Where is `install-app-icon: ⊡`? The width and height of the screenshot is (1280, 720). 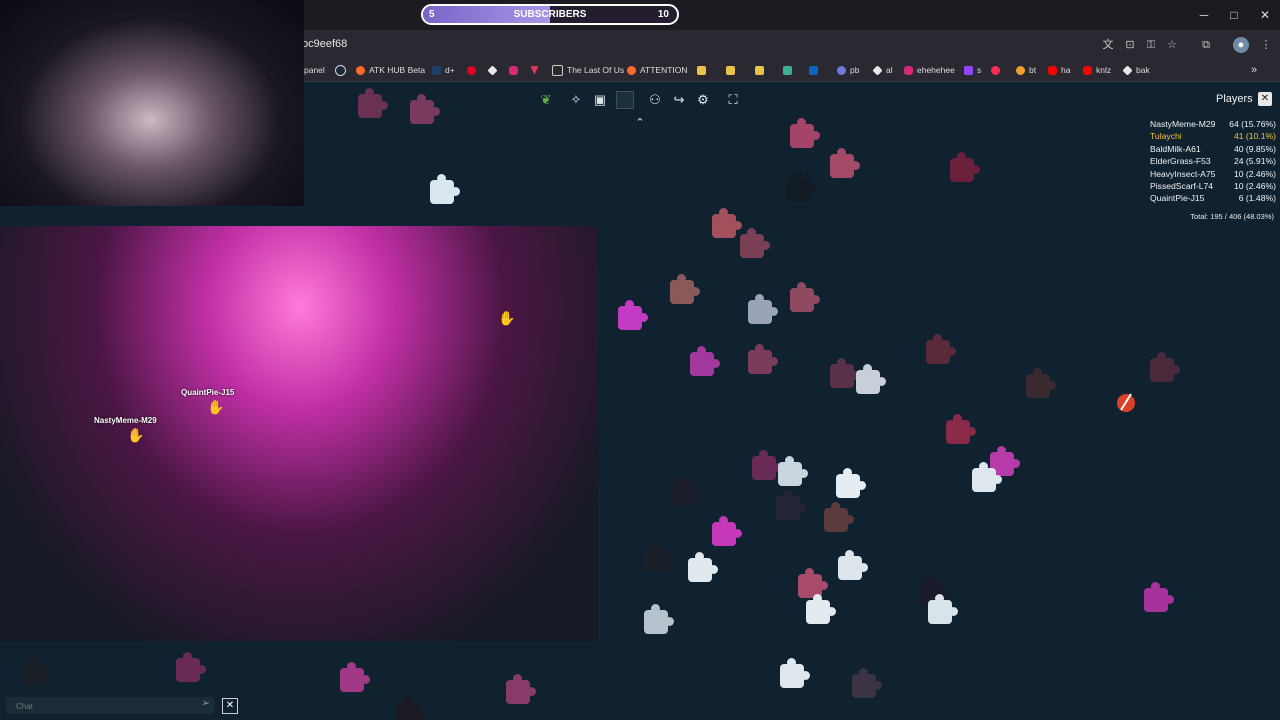
install-app-icon: ⊡ is located at coordinates (1130, 45).